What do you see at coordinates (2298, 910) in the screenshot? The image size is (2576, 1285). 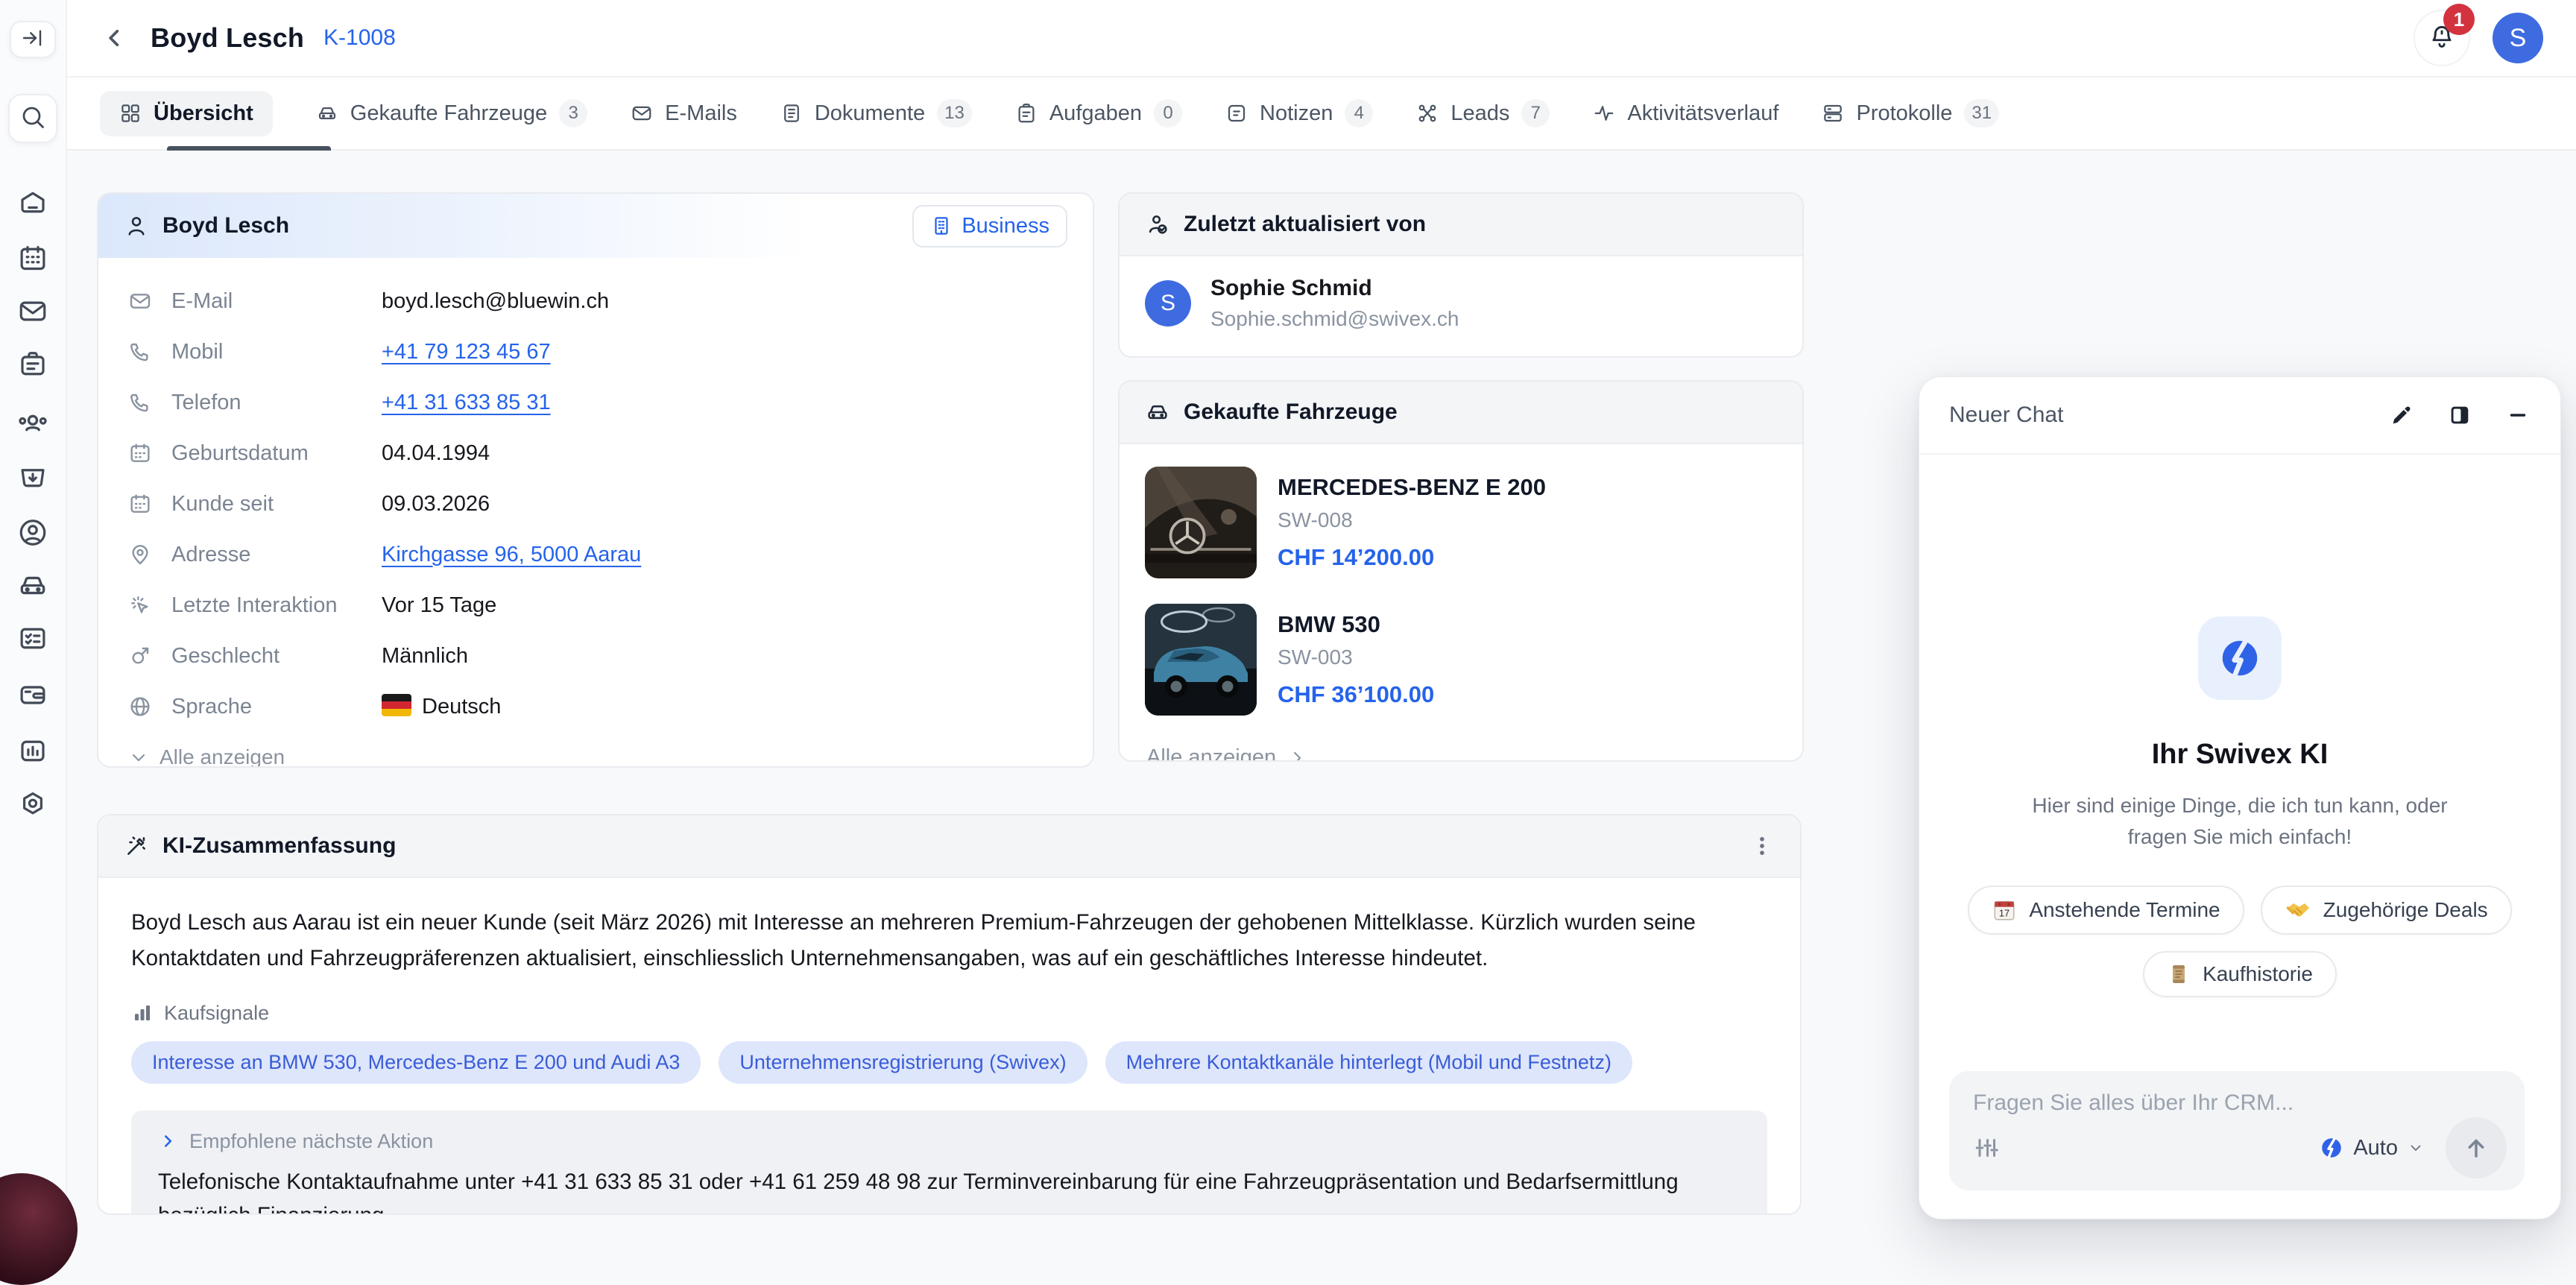 I see `handshake-emoji-icon` at bounding box center [2298, 910].